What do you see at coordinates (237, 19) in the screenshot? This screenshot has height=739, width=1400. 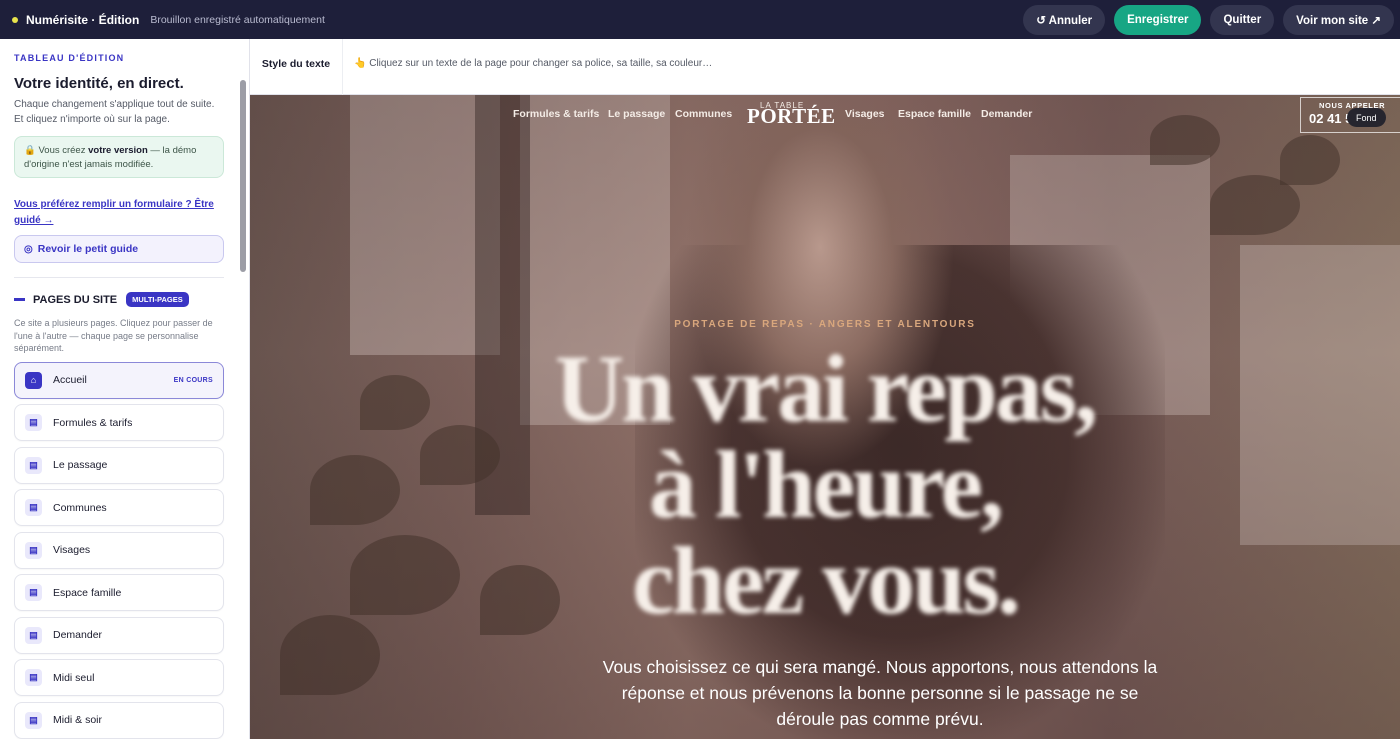 I see `autosave-status: Brouillon enregistré automatiquement` at bounding box center [237, 19].